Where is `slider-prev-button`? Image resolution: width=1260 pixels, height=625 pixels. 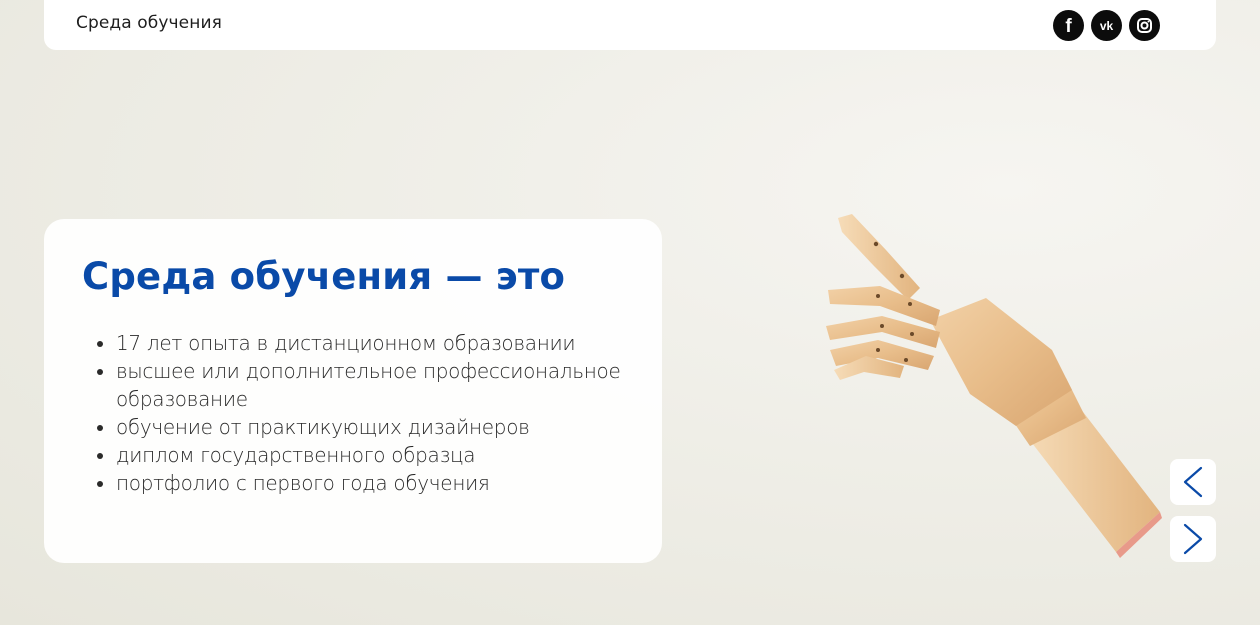
slider-prev-button is located at coordinates (1193, 482).